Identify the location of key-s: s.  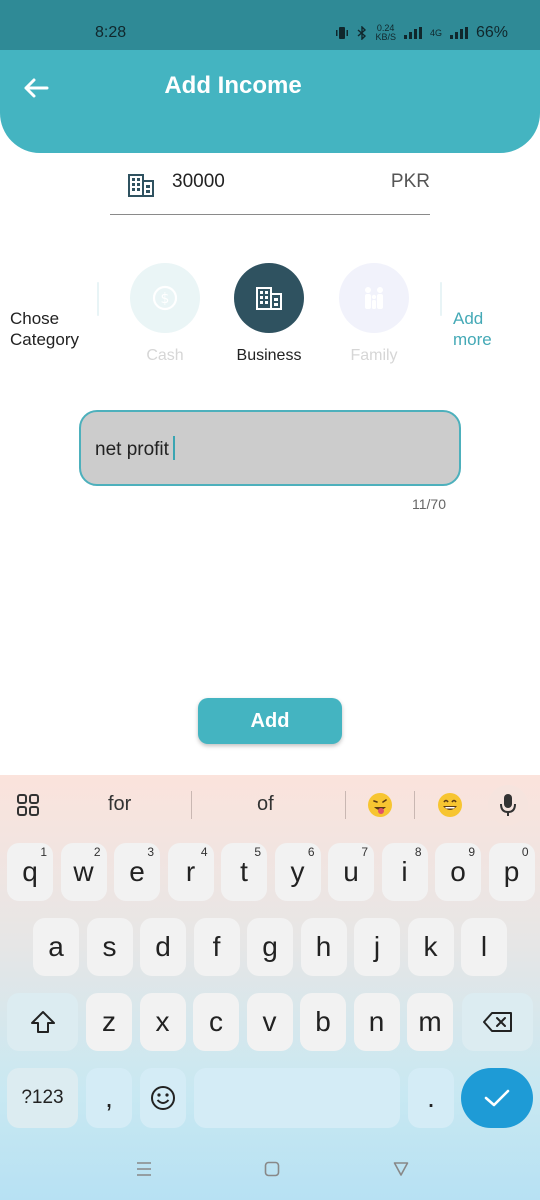
(109, 947).